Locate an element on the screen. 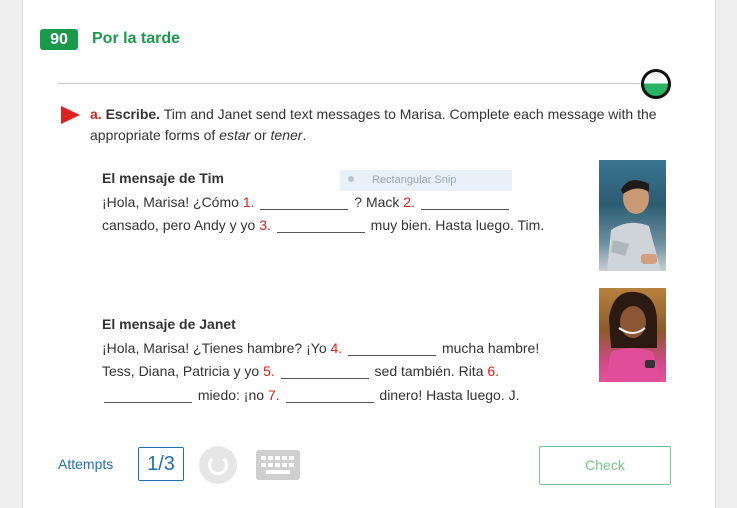  instruction-text-2: or is located at coordinates (260, 135).